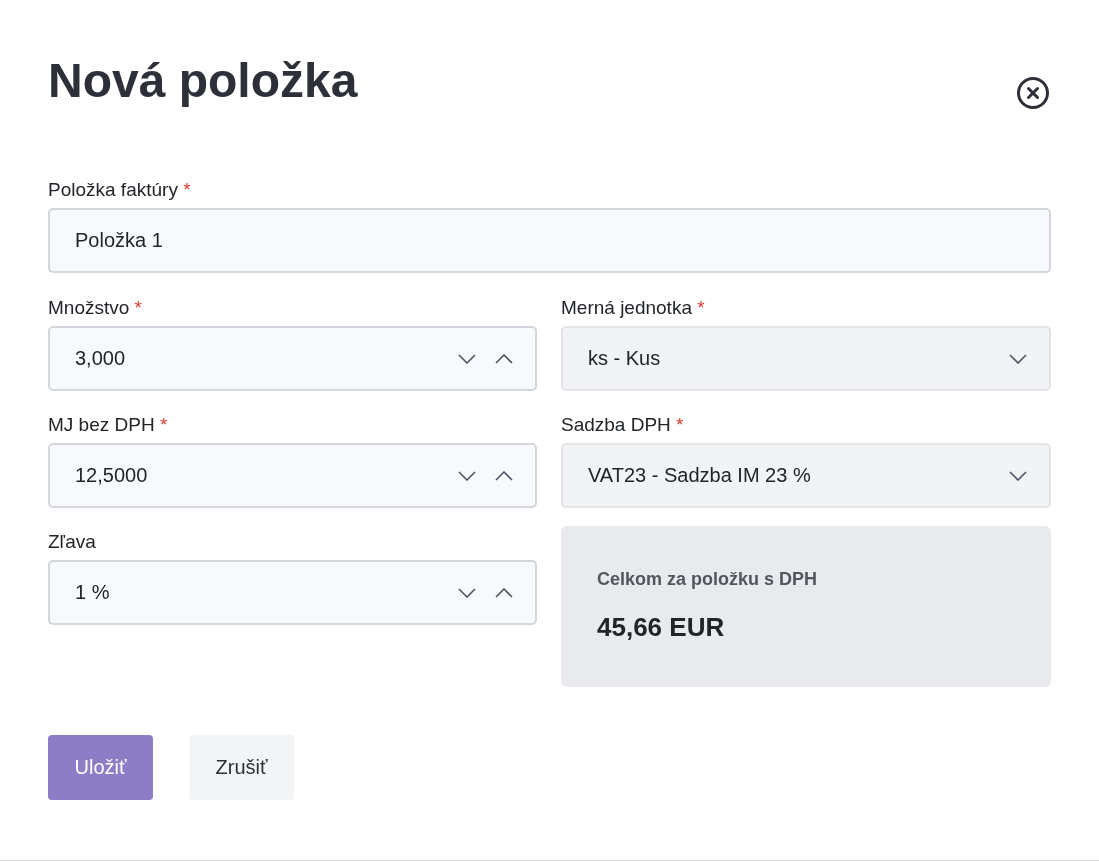 The height and width of the screenshot is (862, 1099). Describe the element at coordinates (95, 308) in the screenshot. I see `field-label: Množstvo *` at that location.